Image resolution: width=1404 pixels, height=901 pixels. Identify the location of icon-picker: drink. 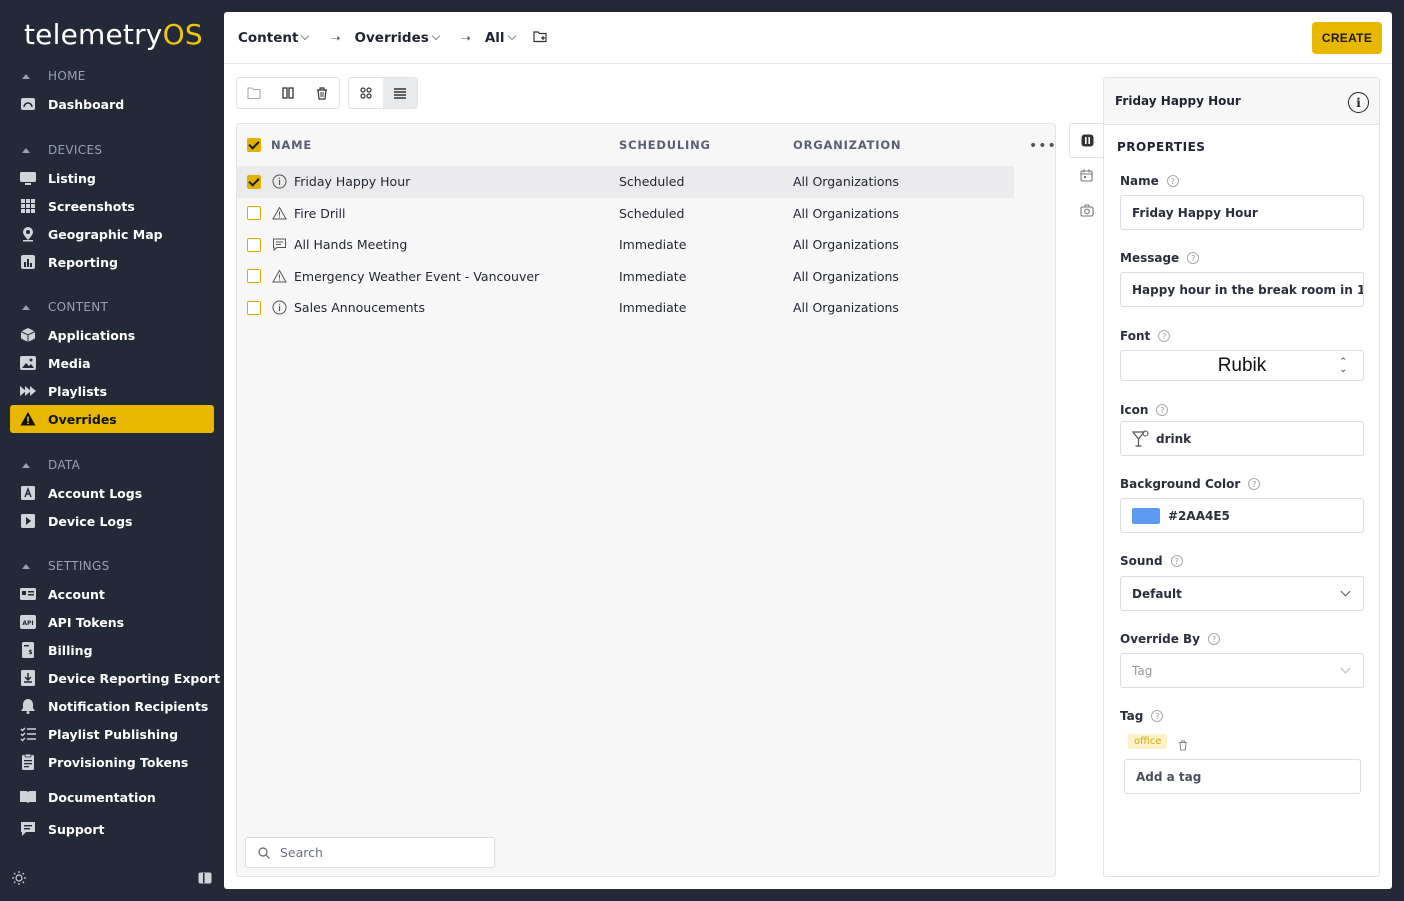
(1242, 438).